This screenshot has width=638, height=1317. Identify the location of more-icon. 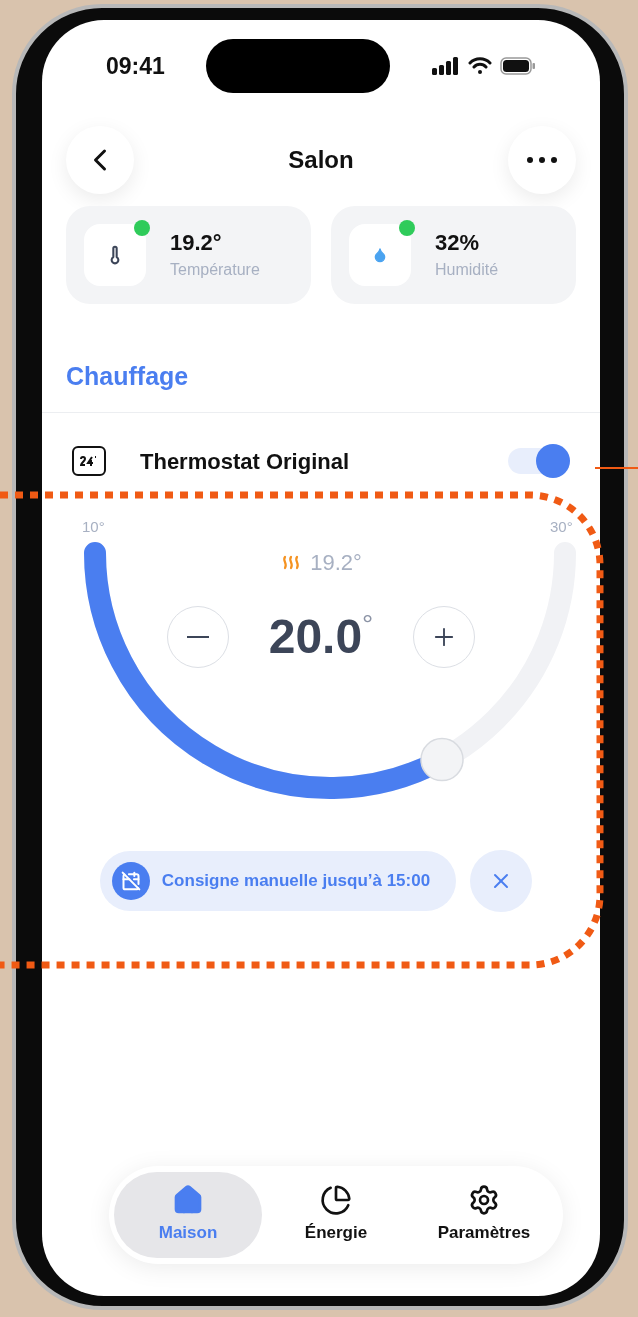
(542, 160).